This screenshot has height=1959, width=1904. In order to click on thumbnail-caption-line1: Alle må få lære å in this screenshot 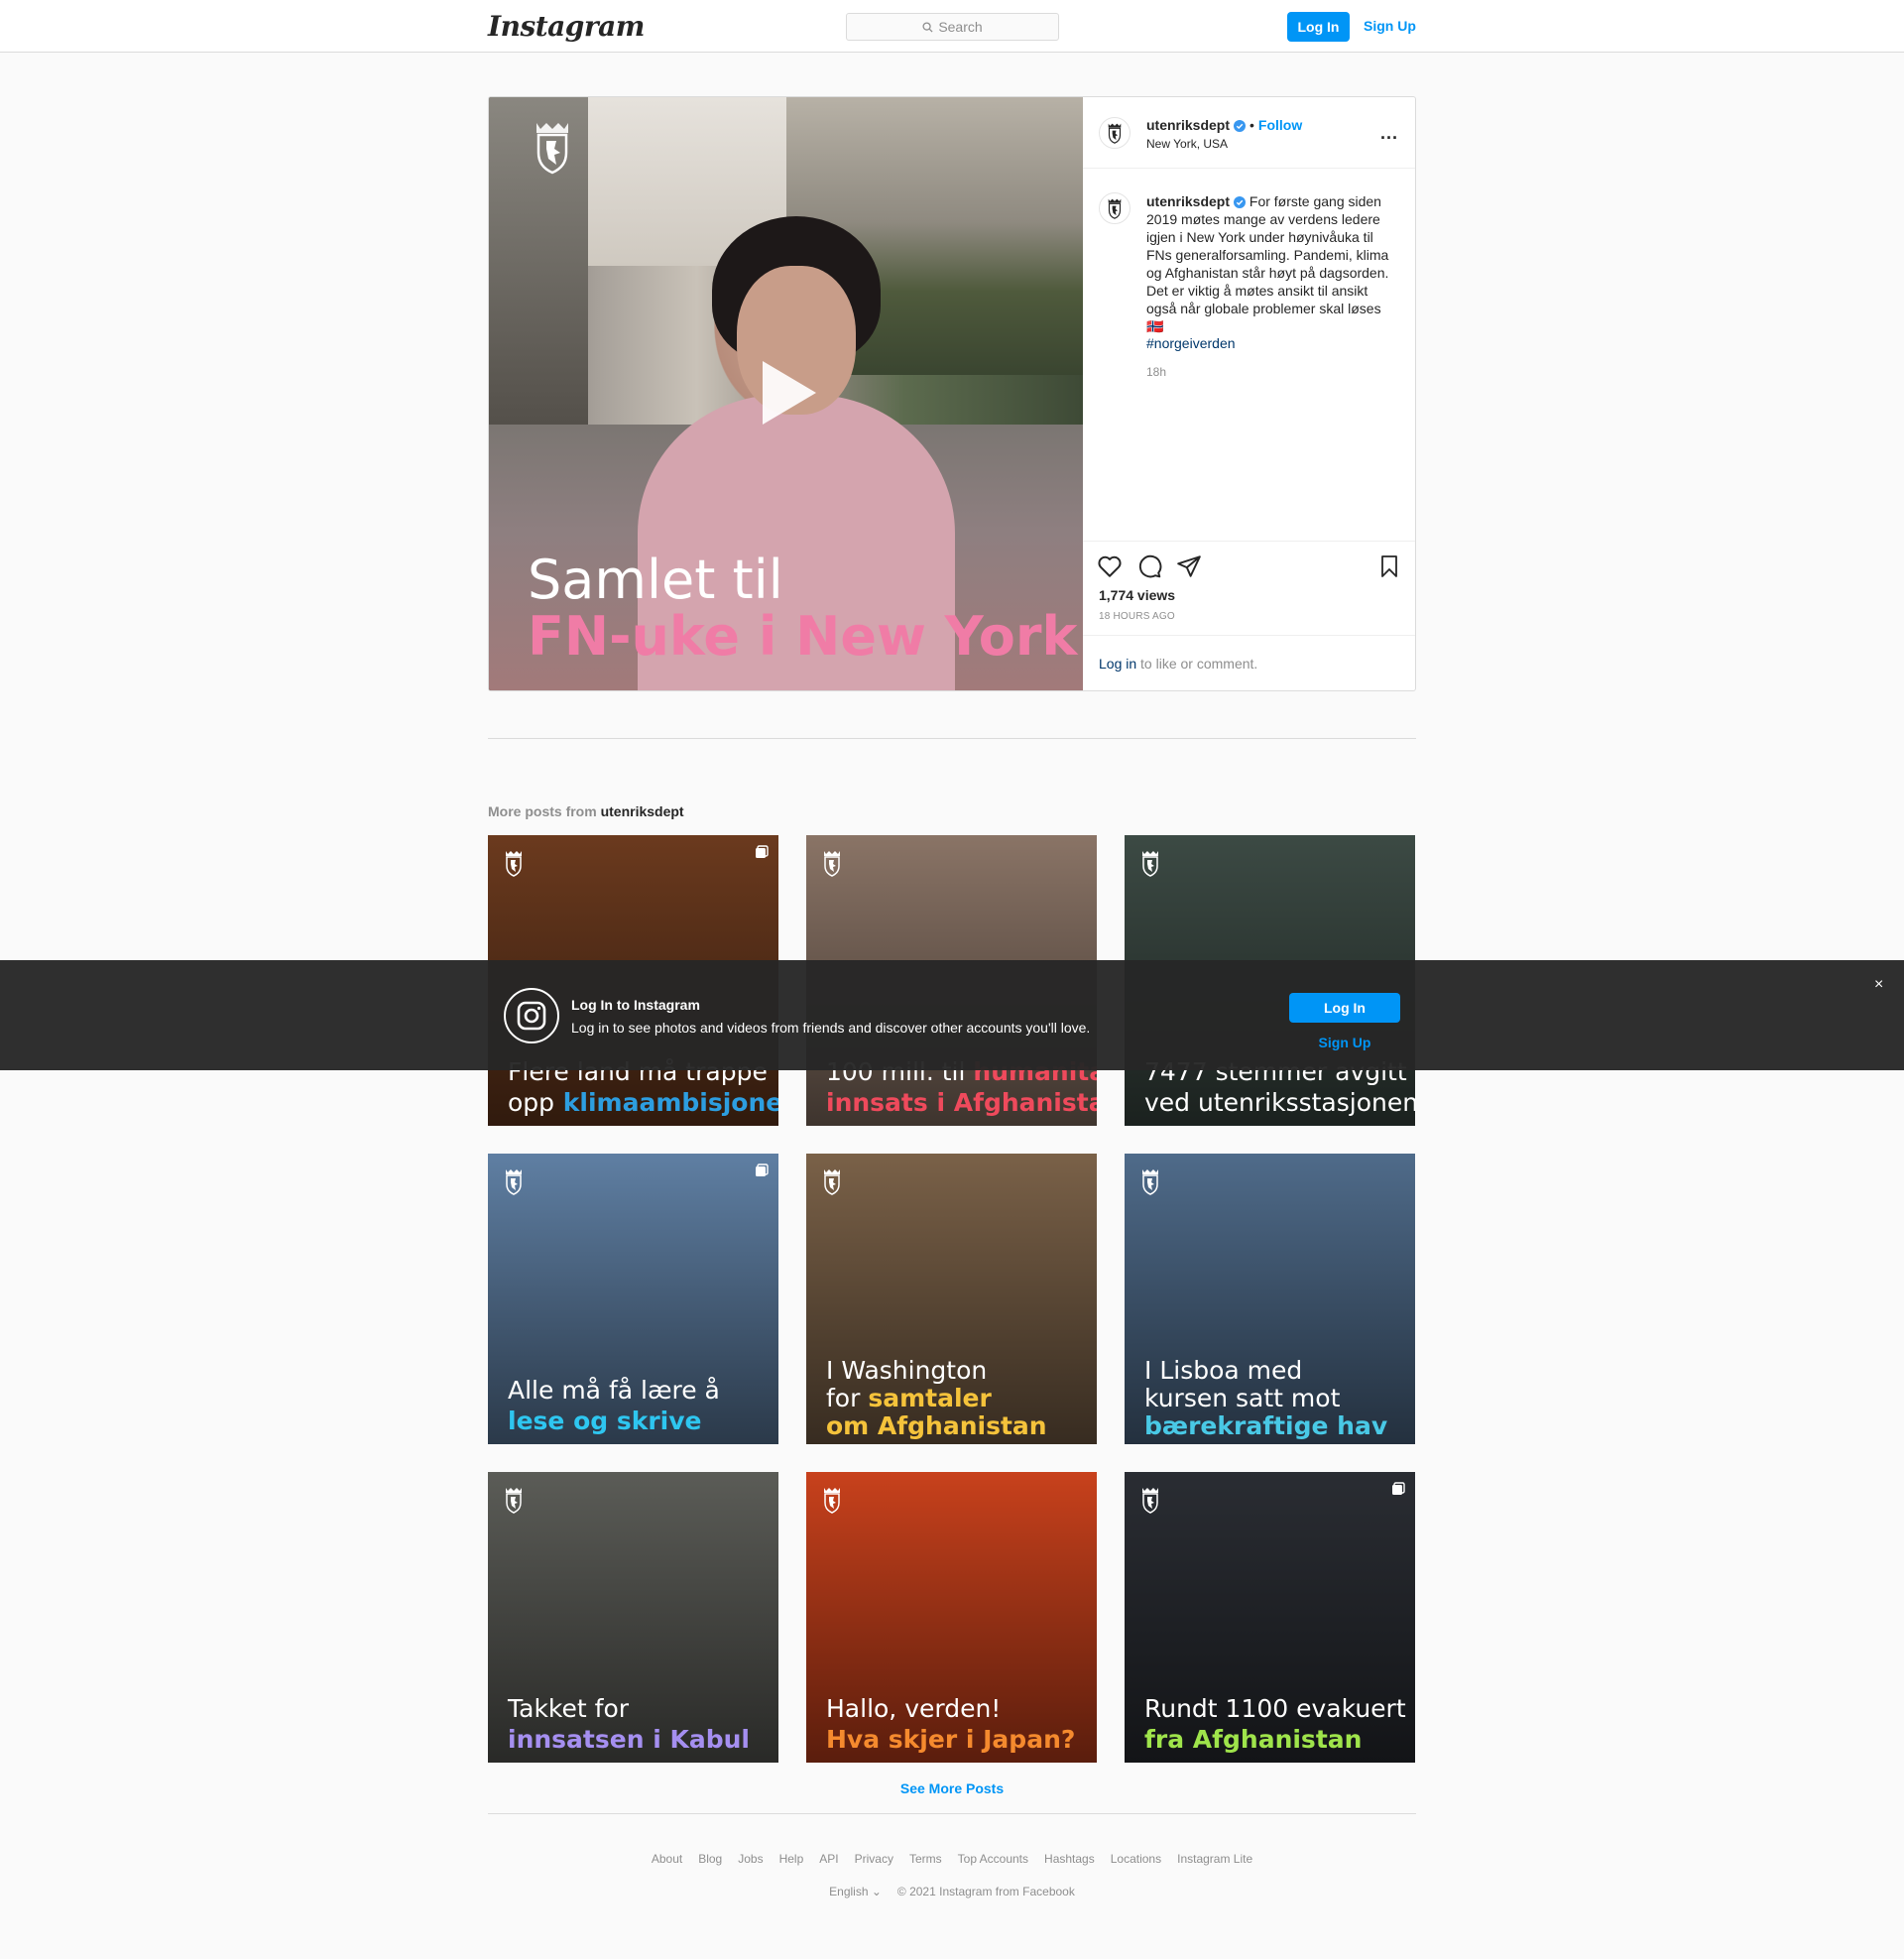, I will do `click(614, 1390)`.